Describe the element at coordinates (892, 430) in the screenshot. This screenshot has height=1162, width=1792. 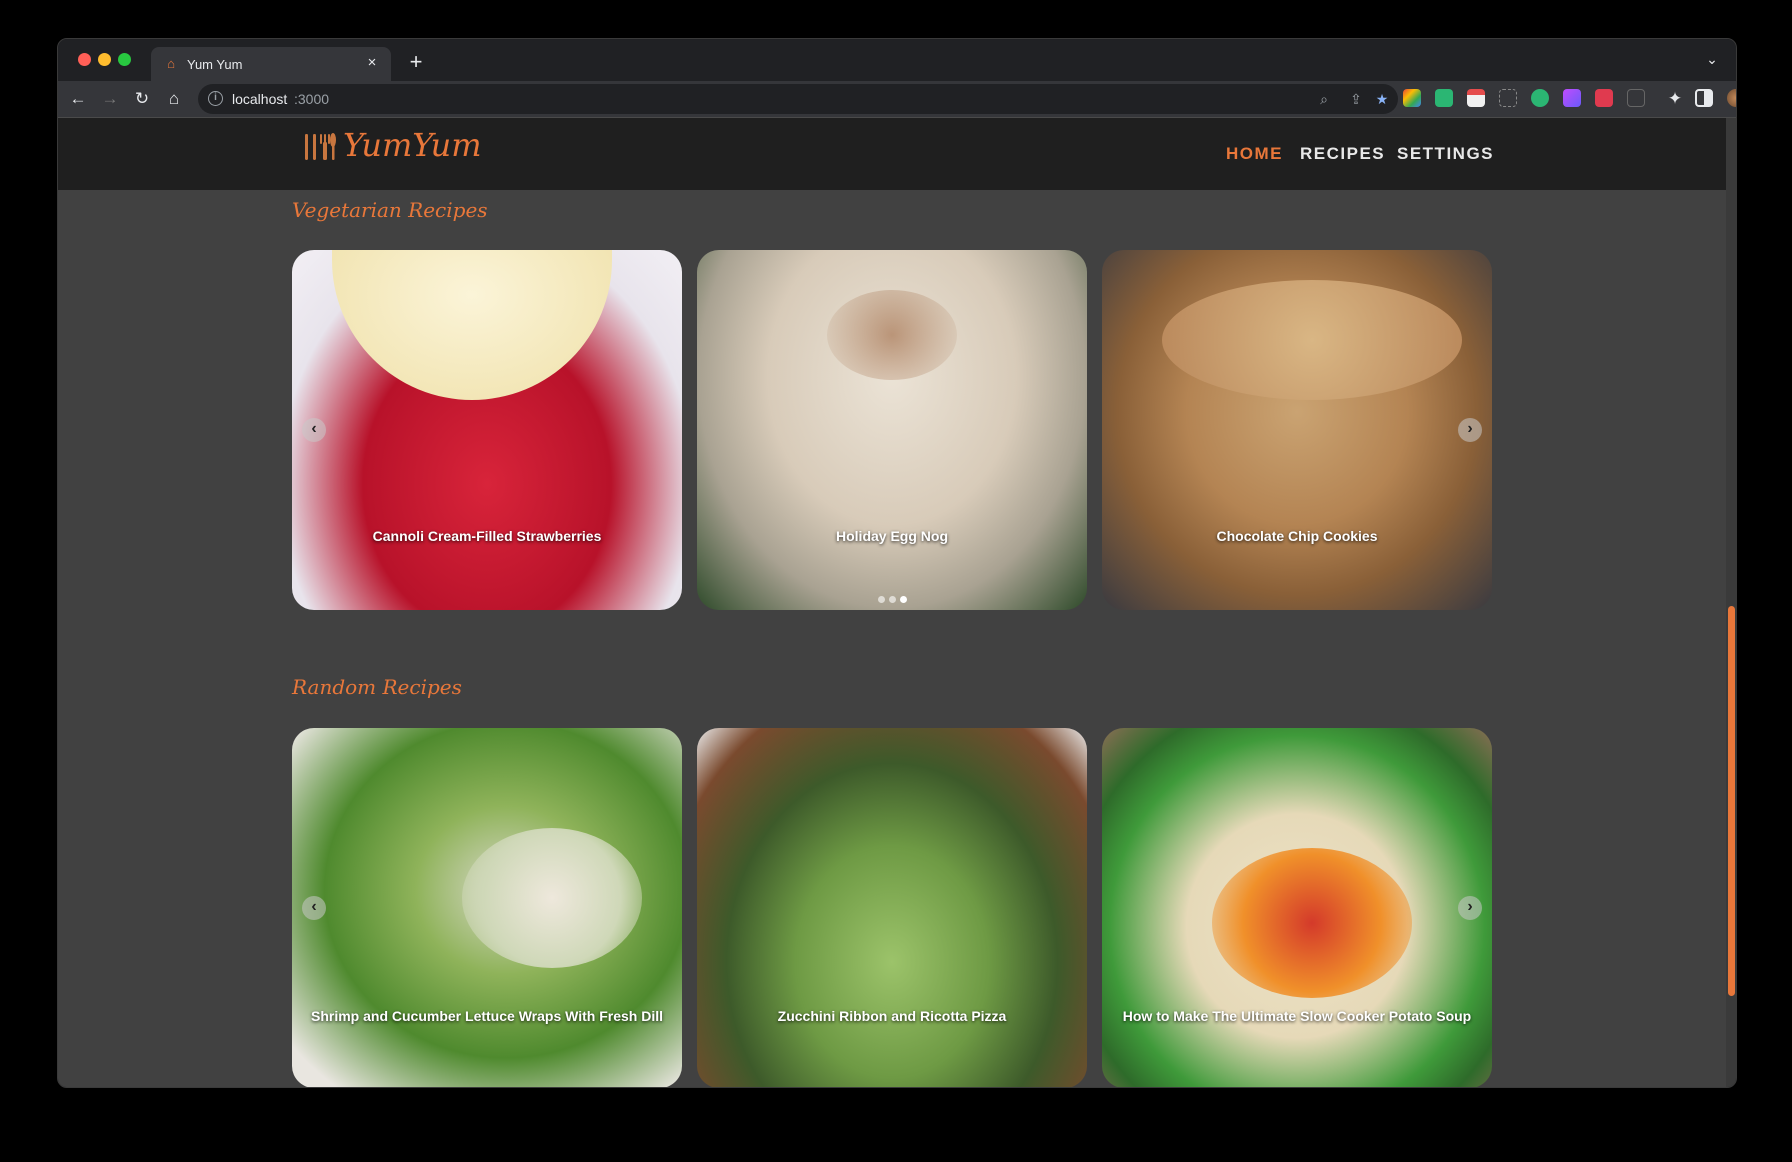
I see `recipe-card: Holiday Egg Nog` at that location.